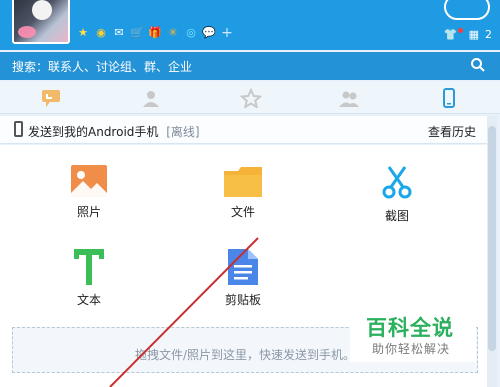  What do you see at coordinates (242, 300) in the screenshot?
I see `tile-label: 剪贴板` at bounding box center [242, 300].